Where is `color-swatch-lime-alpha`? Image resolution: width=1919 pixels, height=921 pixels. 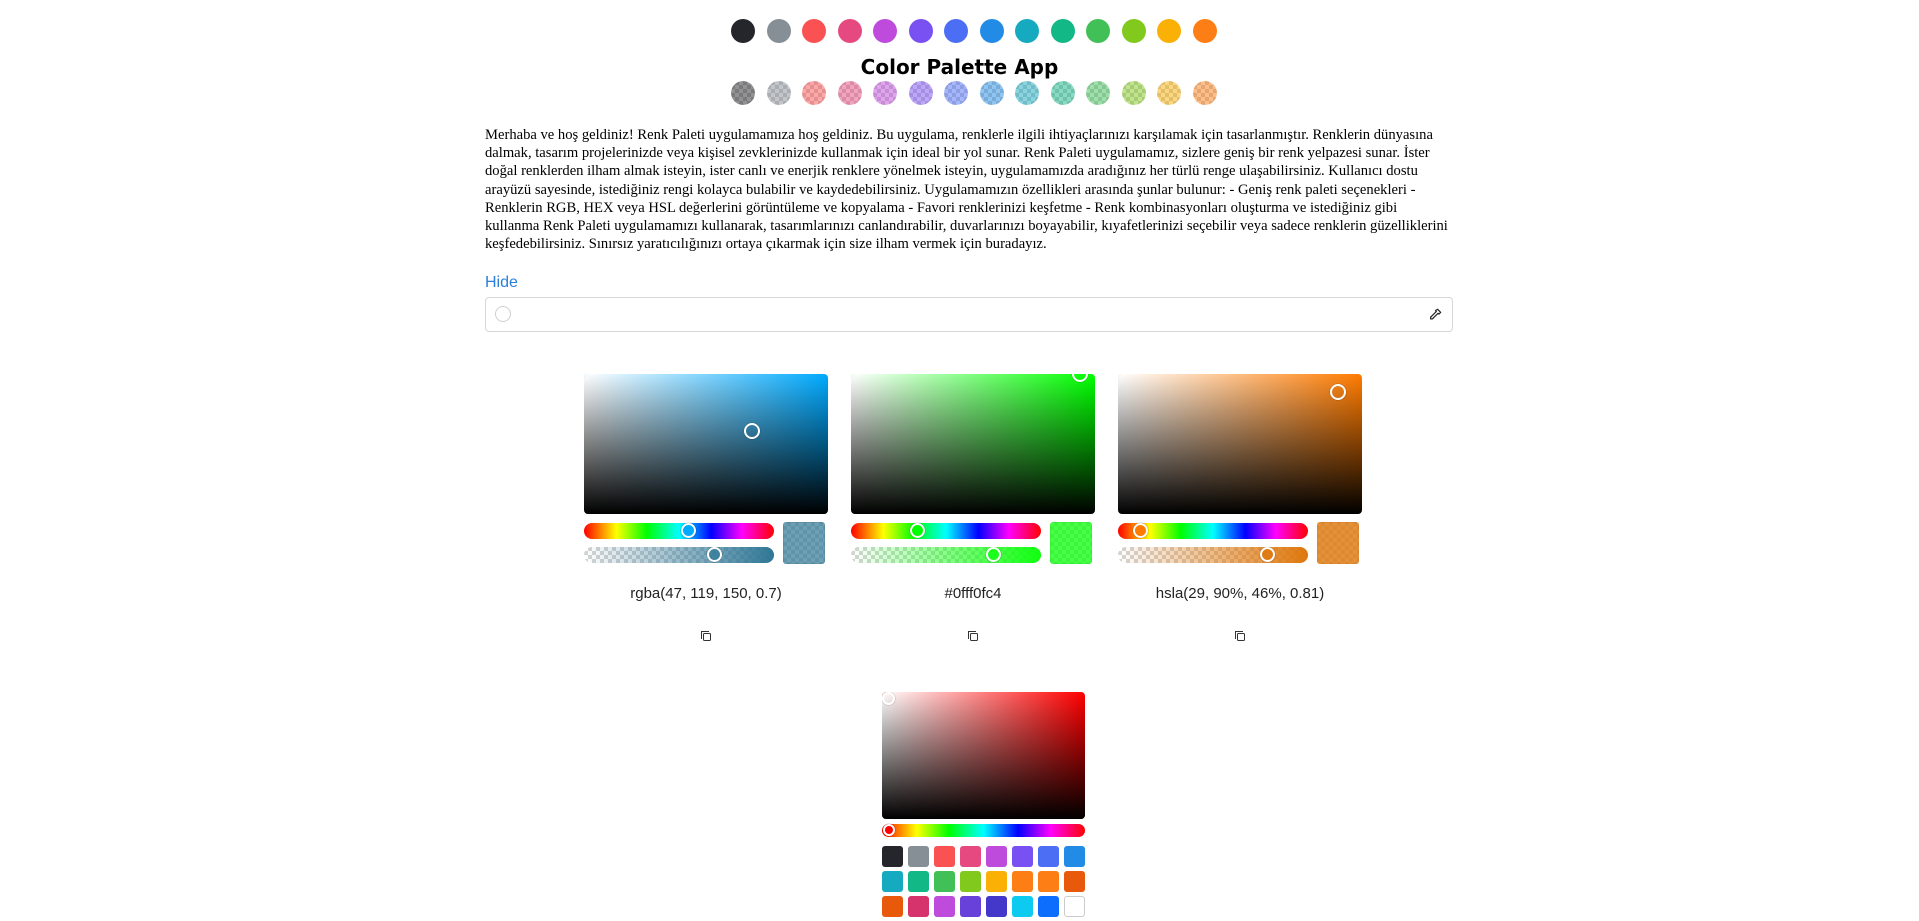
color-swatch-lime-alpha is located at coordinates (1133, 93).